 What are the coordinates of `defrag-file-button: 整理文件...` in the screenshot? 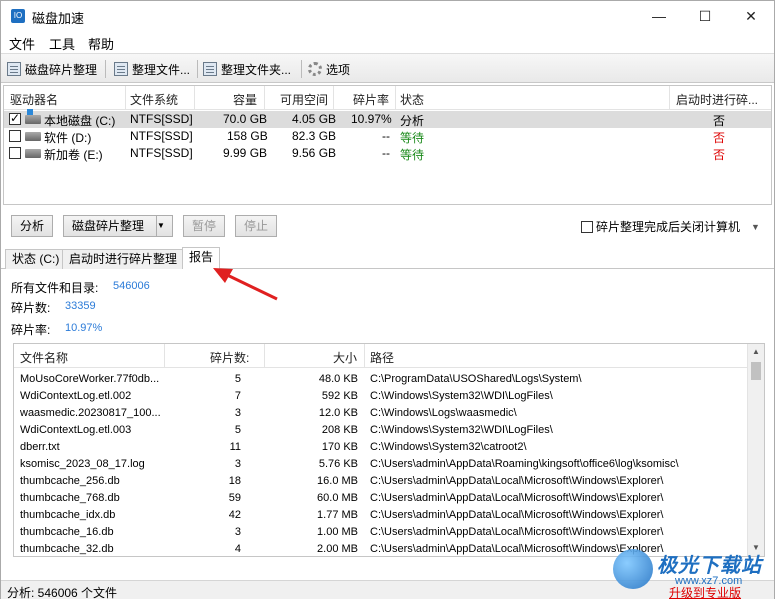 It's located at (152, 69).